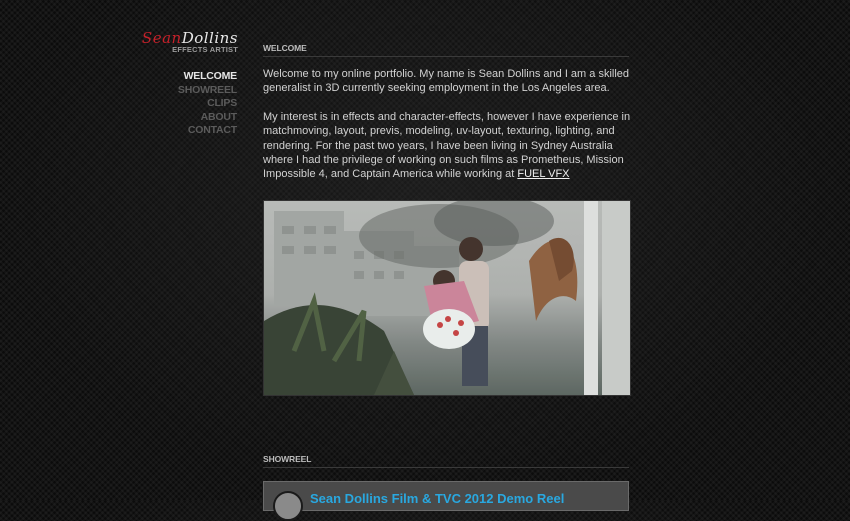  I want to click on nav-item-welcome: WELCOME, so click(194, 77).